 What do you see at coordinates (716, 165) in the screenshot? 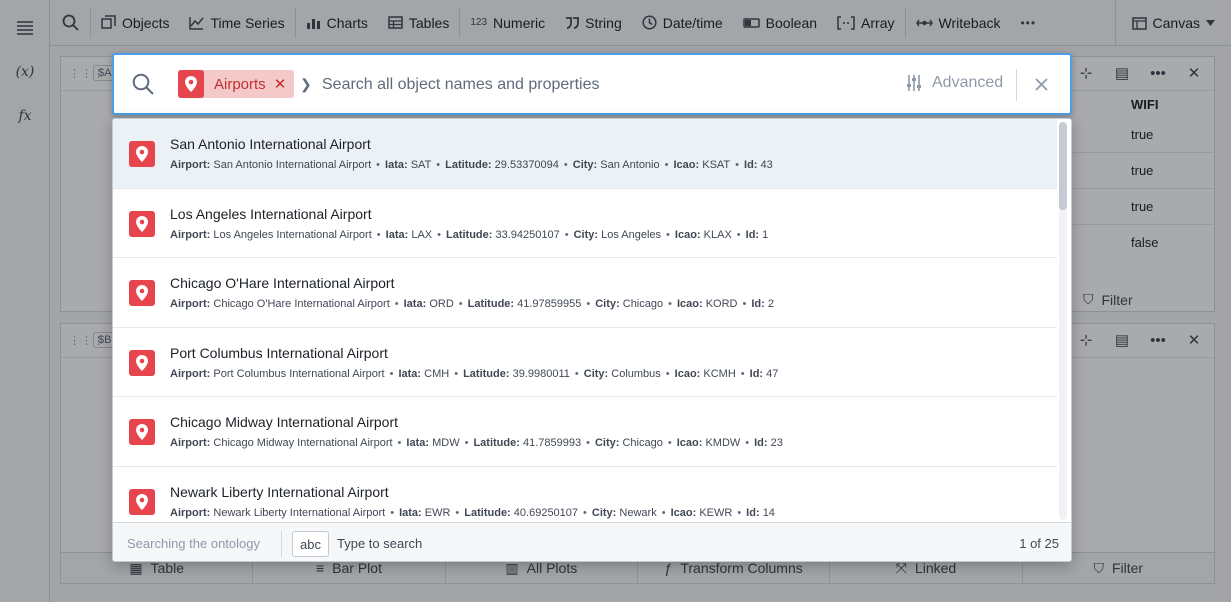
I see `property-value: KSAT` at bounding box center [716, 165].